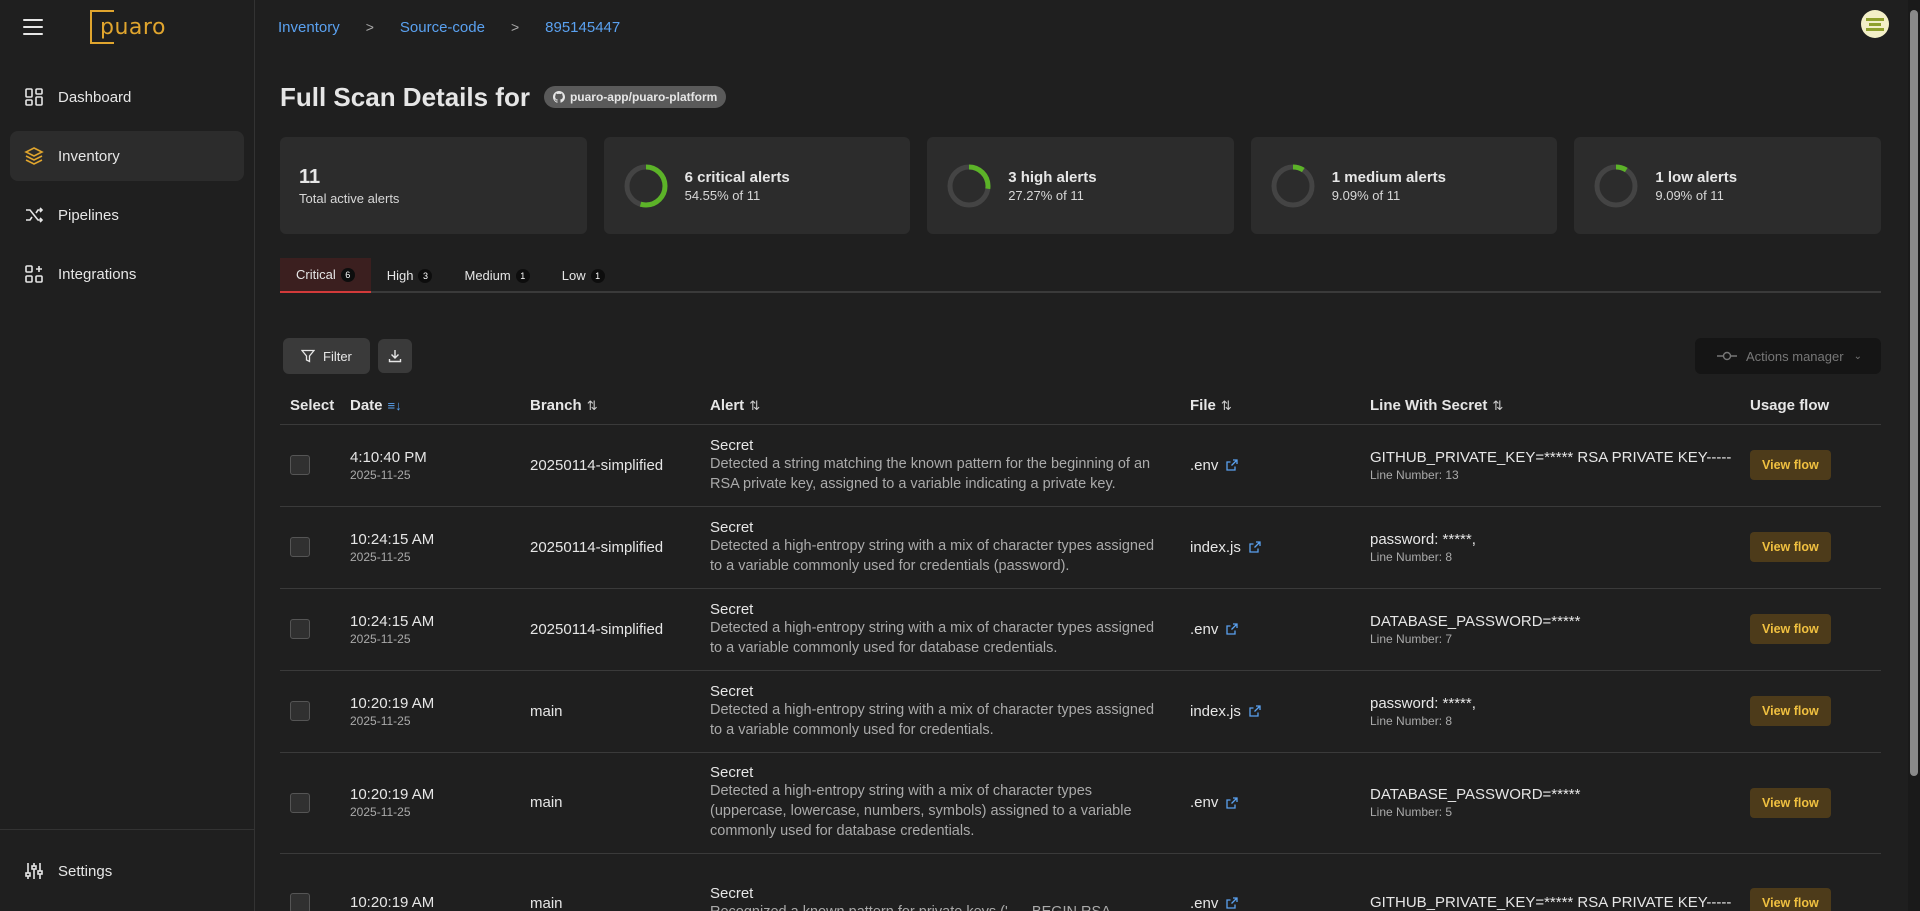 This screenshot has height=911, width=1920. What do you see at coordinates (34, 156) in the screenshot?
I see `inventory-icon` at bounding box center [34, 156].